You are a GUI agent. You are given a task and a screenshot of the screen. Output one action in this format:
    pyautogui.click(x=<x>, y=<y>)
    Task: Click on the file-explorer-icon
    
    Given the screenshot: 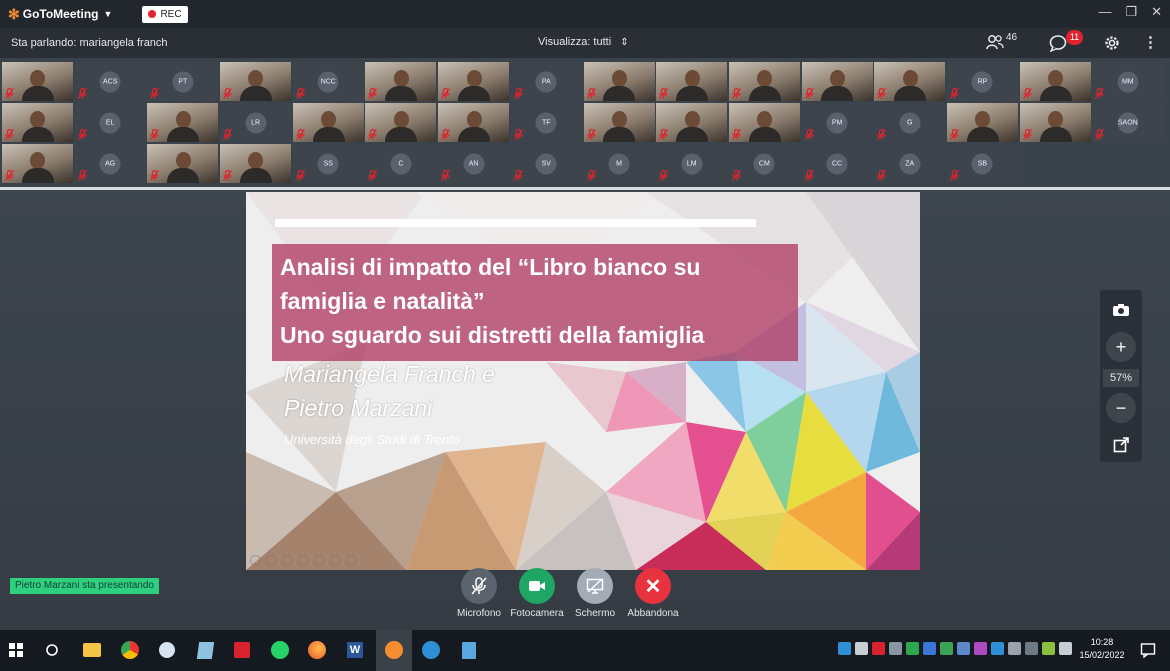 What is the action you would take?
    pyautogui.click(x=92, y=650)
    